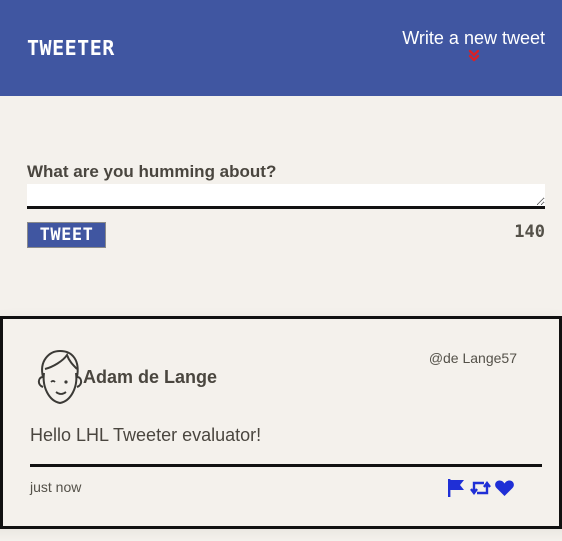 The height and width of the screenshot is (541, 562). What do you see at coordinates (71, 48) in the screenshot?
I see `brand-logo: Tweeter` at bounding box center [71, 48].